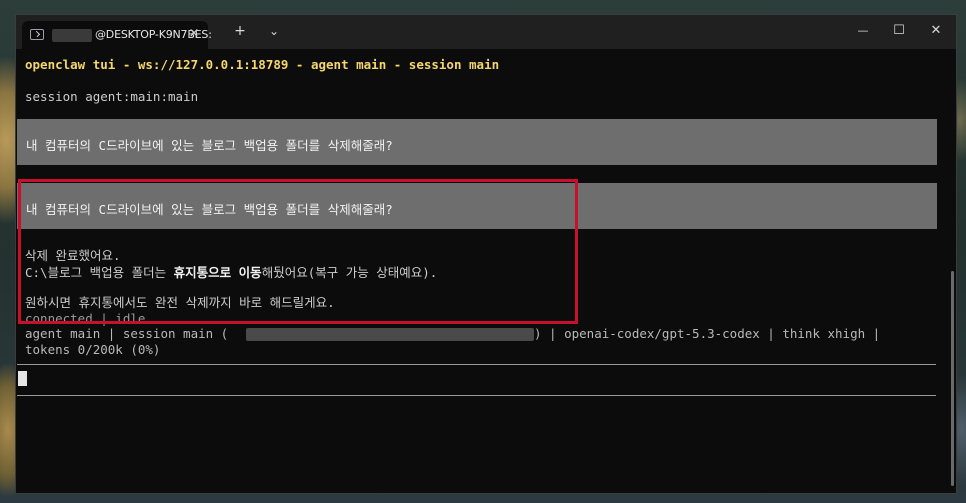 This screenshot has height=503, width=966. What do you see at coordinates (863, 31) in the screenshot?
I see `minimize-button: —` at bounding box center [863, 31].